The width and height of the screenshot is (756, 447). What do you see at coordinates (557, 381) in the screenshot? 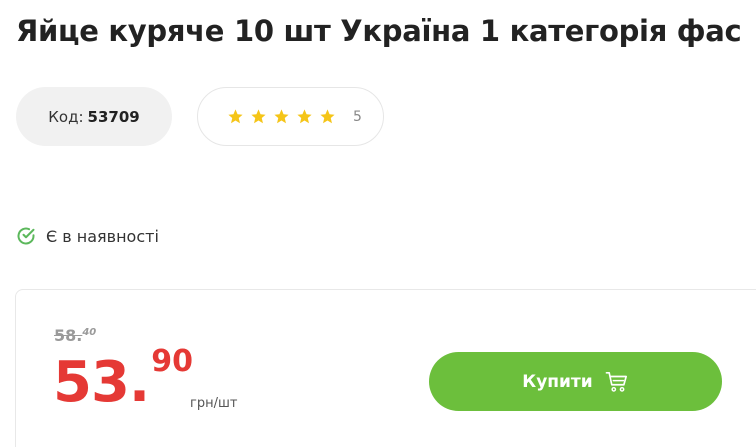
I see `buy-button-label: Купити` at bounding box center [557, 381].